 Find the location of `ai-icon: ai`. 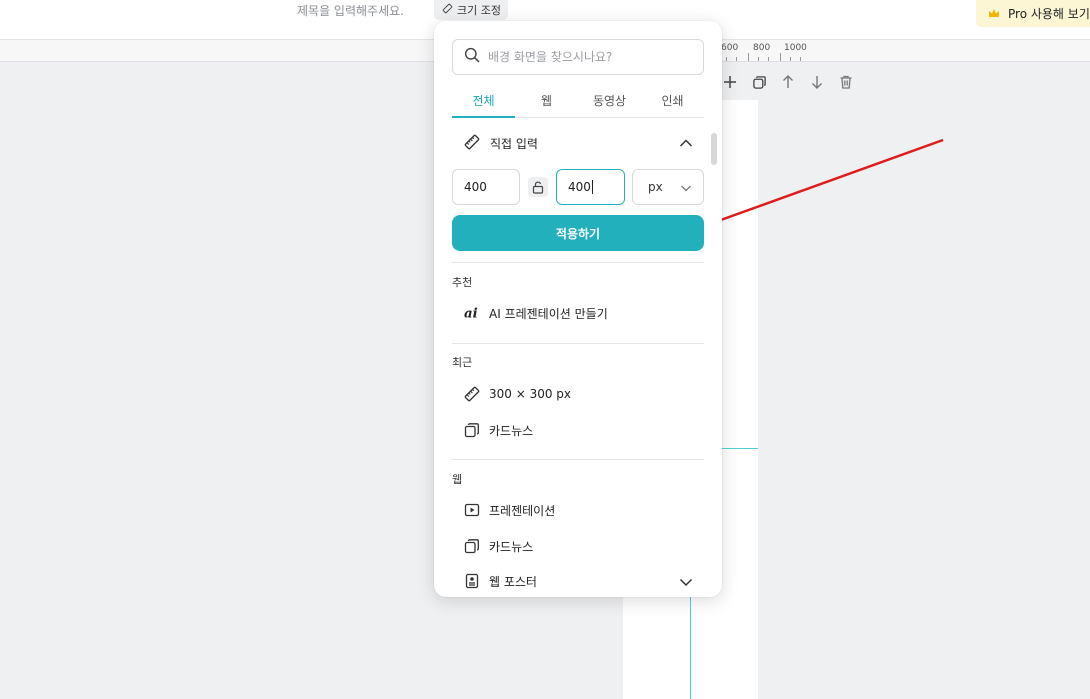

ai-icon: ai is located at coordinates (472, 313).